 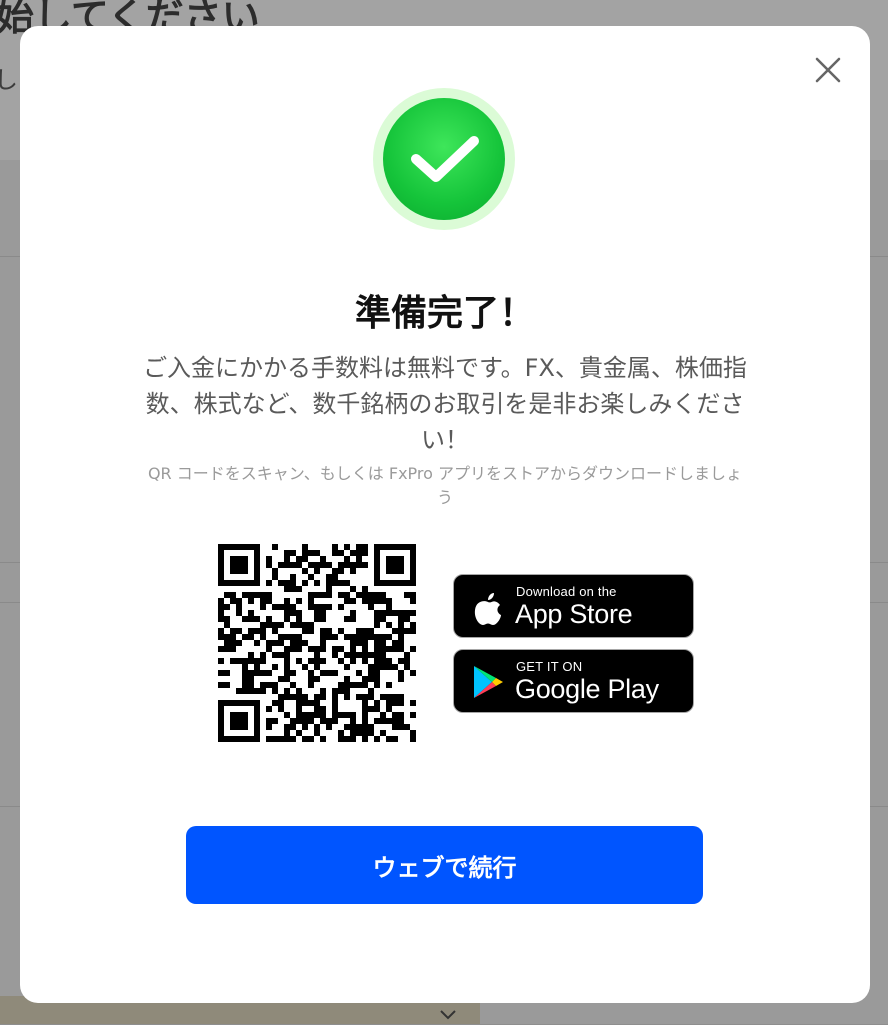 I want to click on google-play-button: GET IT ON Google Play, so click(x=573, y=681).